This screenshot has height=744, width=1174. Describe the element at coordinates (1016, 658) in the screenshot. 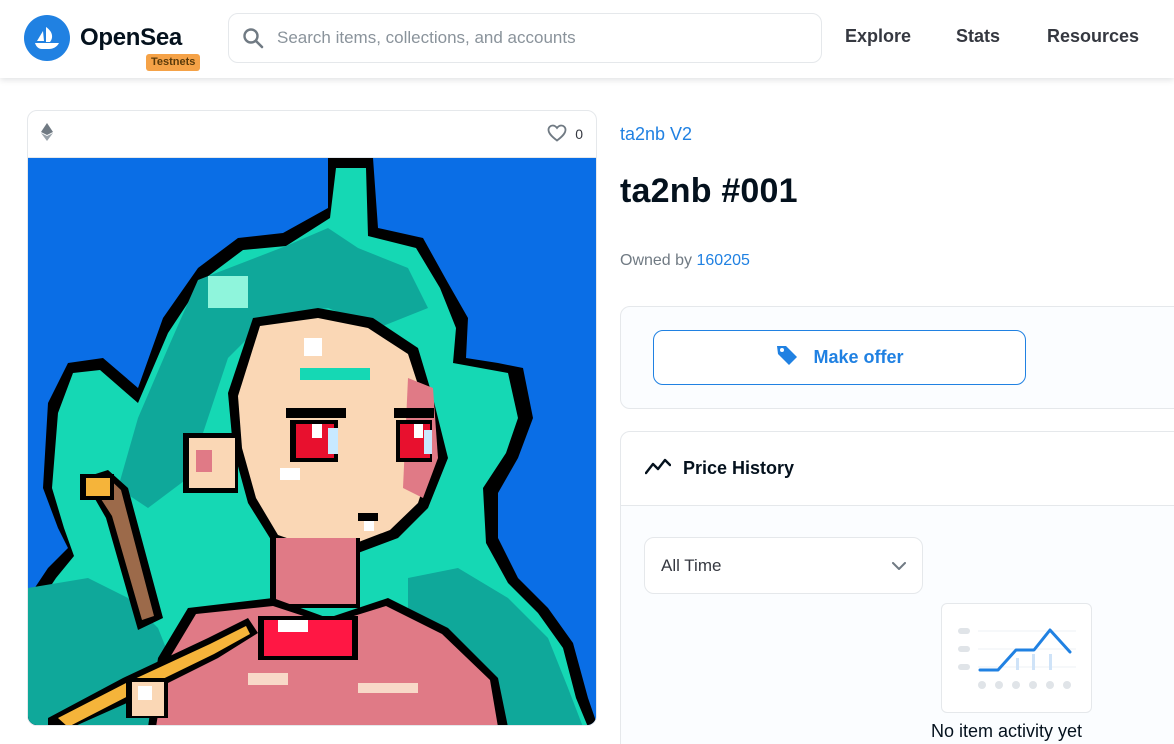

I see `empty-chart-illustration` at that location.